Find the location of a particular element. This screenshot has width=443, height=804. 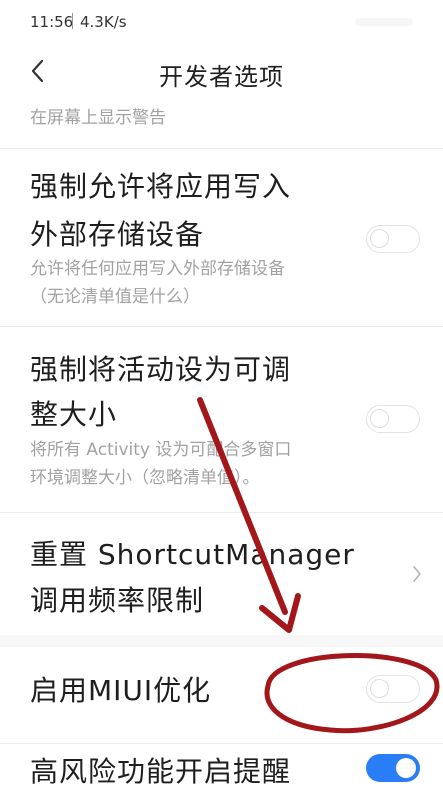

setting-title-line-2: 外部存储设备 is located at coordinates (117, 234).